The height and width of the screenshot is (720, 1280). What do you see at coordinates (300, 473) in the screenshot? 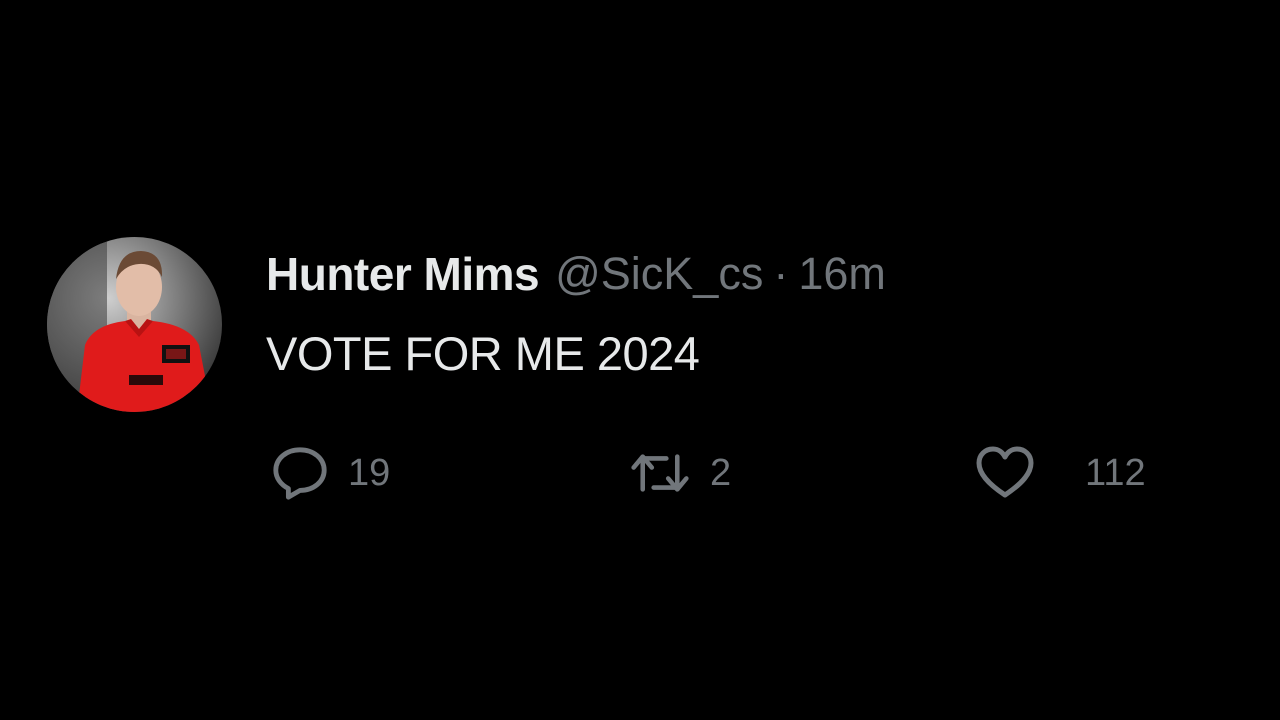
I see `reply-icon` at bounding box center [300, 473].